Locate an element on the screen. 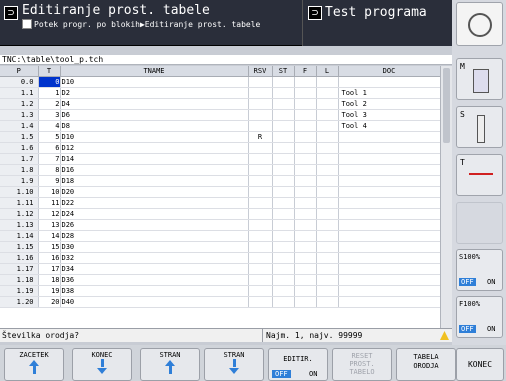 The height and width of the screenshot is (381, 506). cell-p: 1.17 is located at coordinates (19, 269).